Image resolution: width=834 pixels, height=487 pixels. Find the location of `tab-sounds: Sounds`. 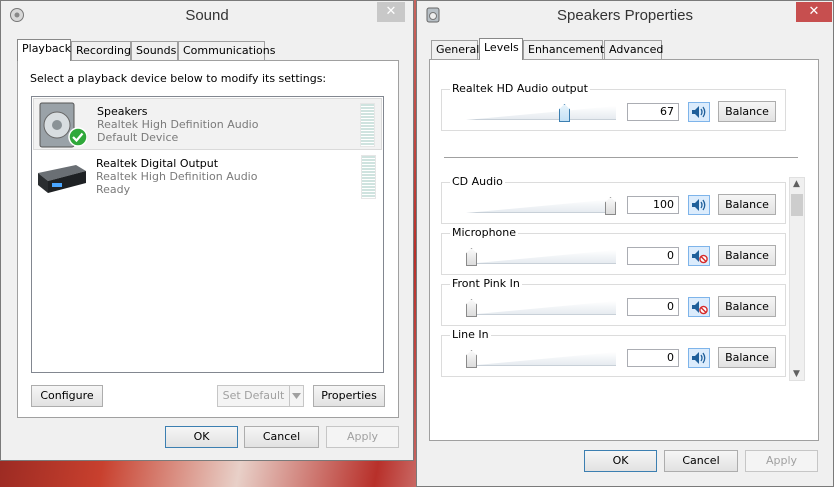

tab-sounds: Sounds is located at coordinates (154, 51).